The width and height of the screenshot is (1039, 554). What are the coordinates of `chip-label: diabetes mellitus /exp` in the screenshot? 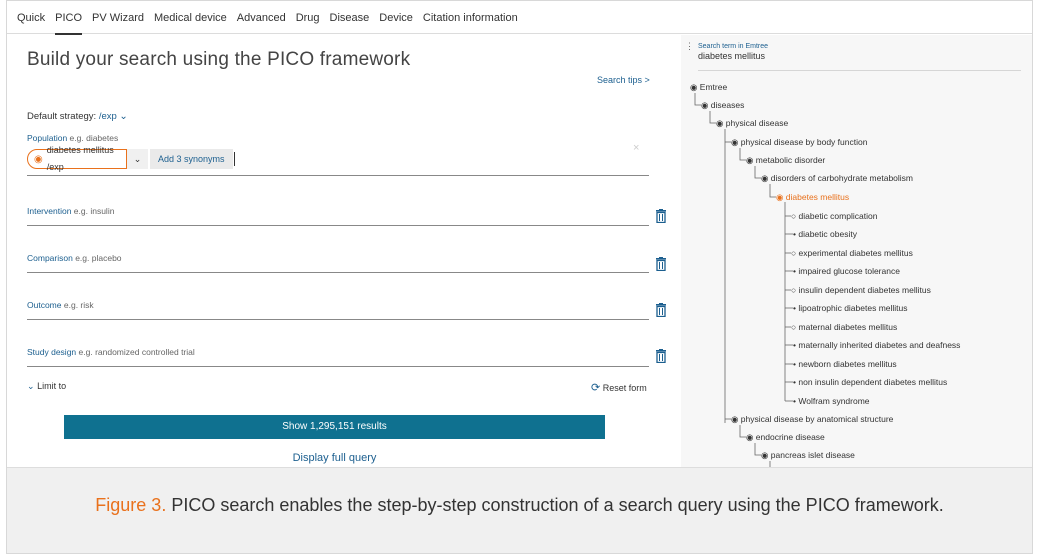 It's located at (80, 158).